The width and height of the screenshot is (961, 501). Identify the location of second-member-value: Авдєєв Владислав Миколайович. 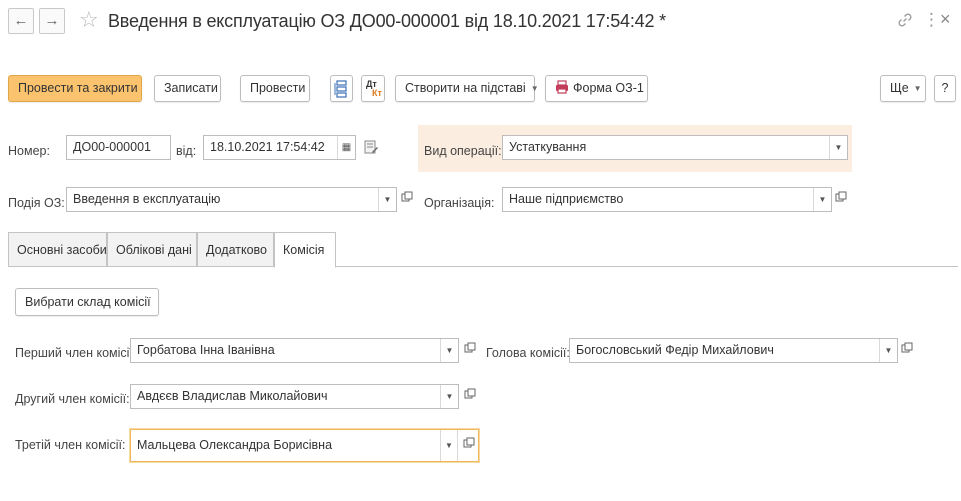
(232, 396).